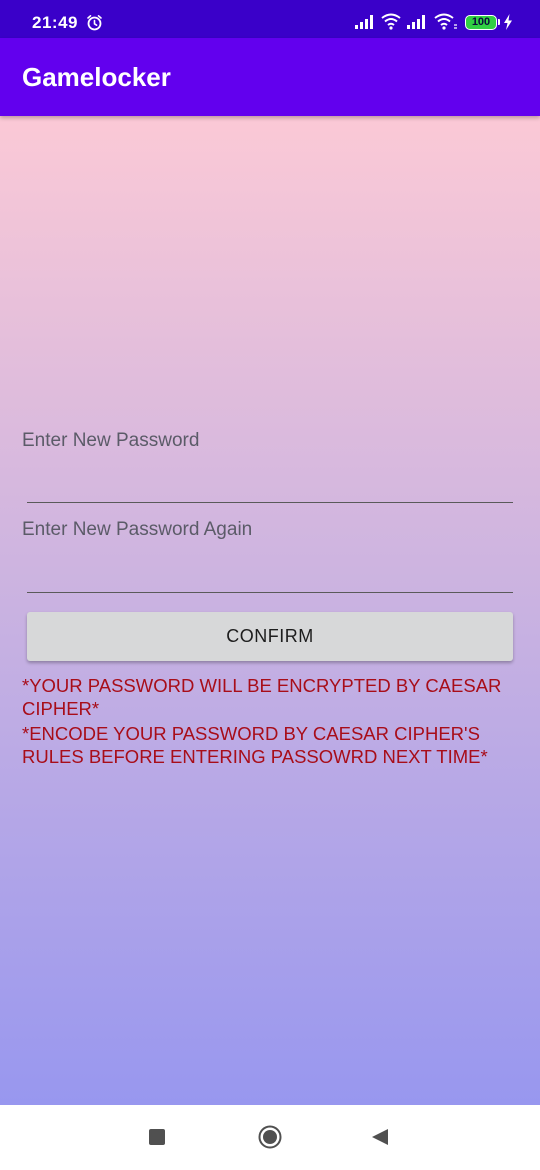 Image resolution: width=540 pixels, height=1170 pixels. What do you see at coordinates (270, 574) in the screenshot?
I see `new-password-again-input` at bounding box center [270, 574].